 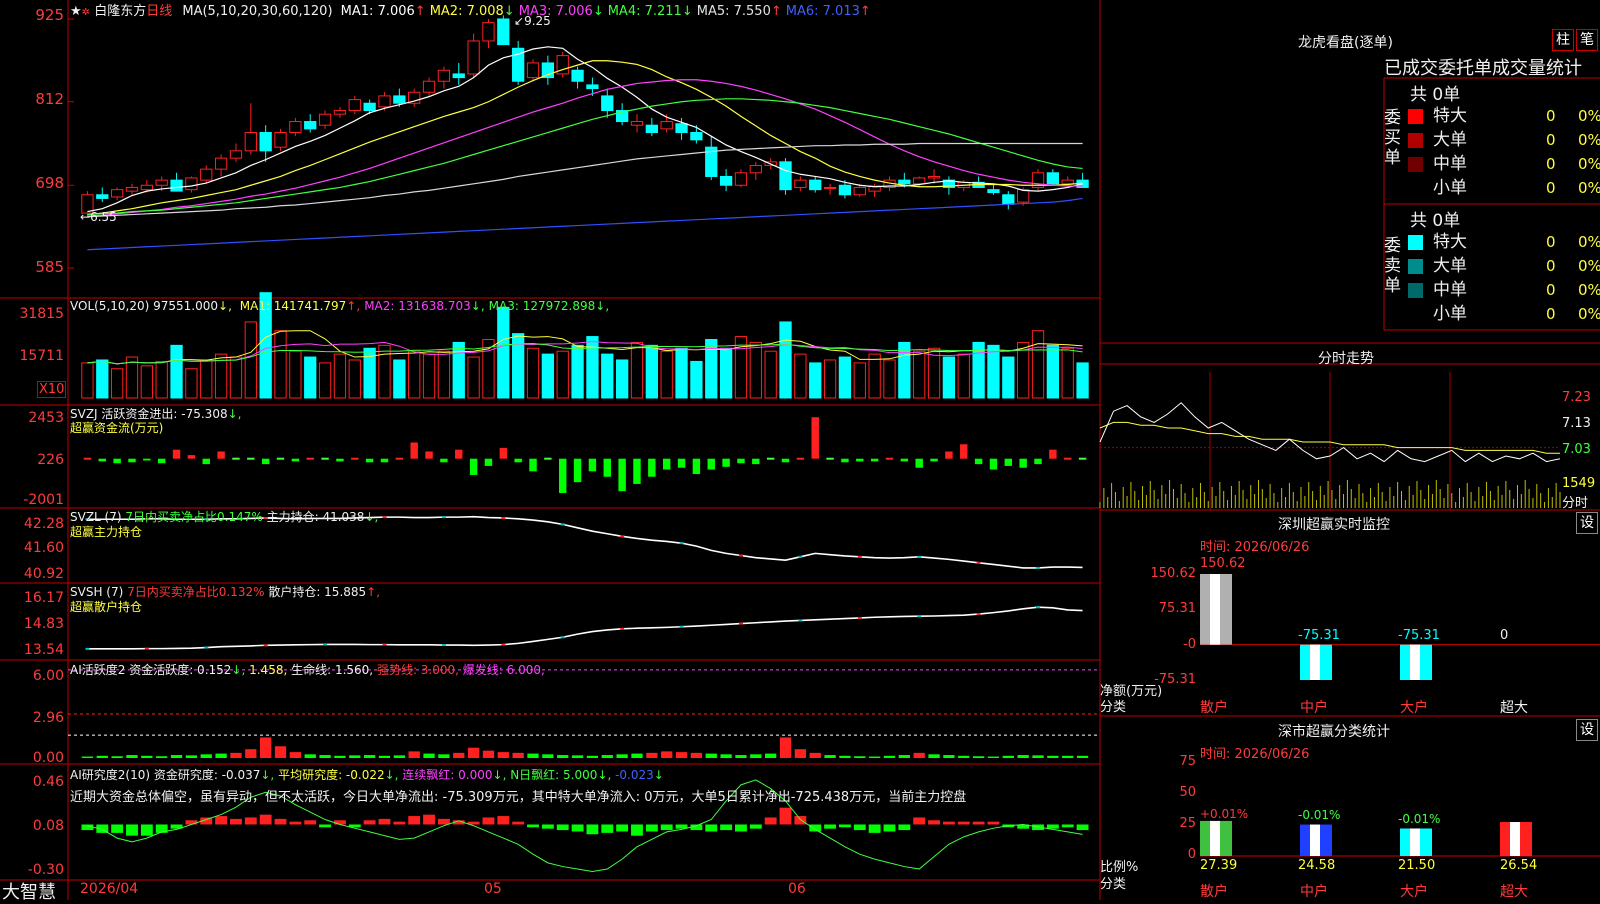 What do you see at coordinates (1589, 242) in the screenshot?
I see `sell-pct-0: 0%` at bounding box center [1589, 242].